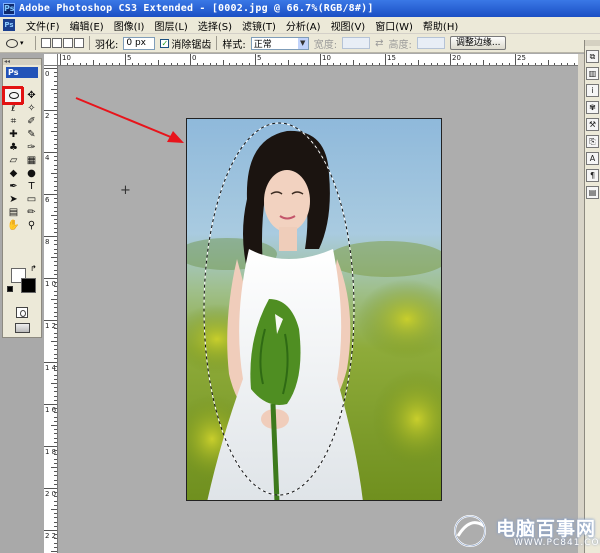 The width and height of the screenshot is (600, 553). I want to click on menu-file: 文件(F), so click(43, 25).